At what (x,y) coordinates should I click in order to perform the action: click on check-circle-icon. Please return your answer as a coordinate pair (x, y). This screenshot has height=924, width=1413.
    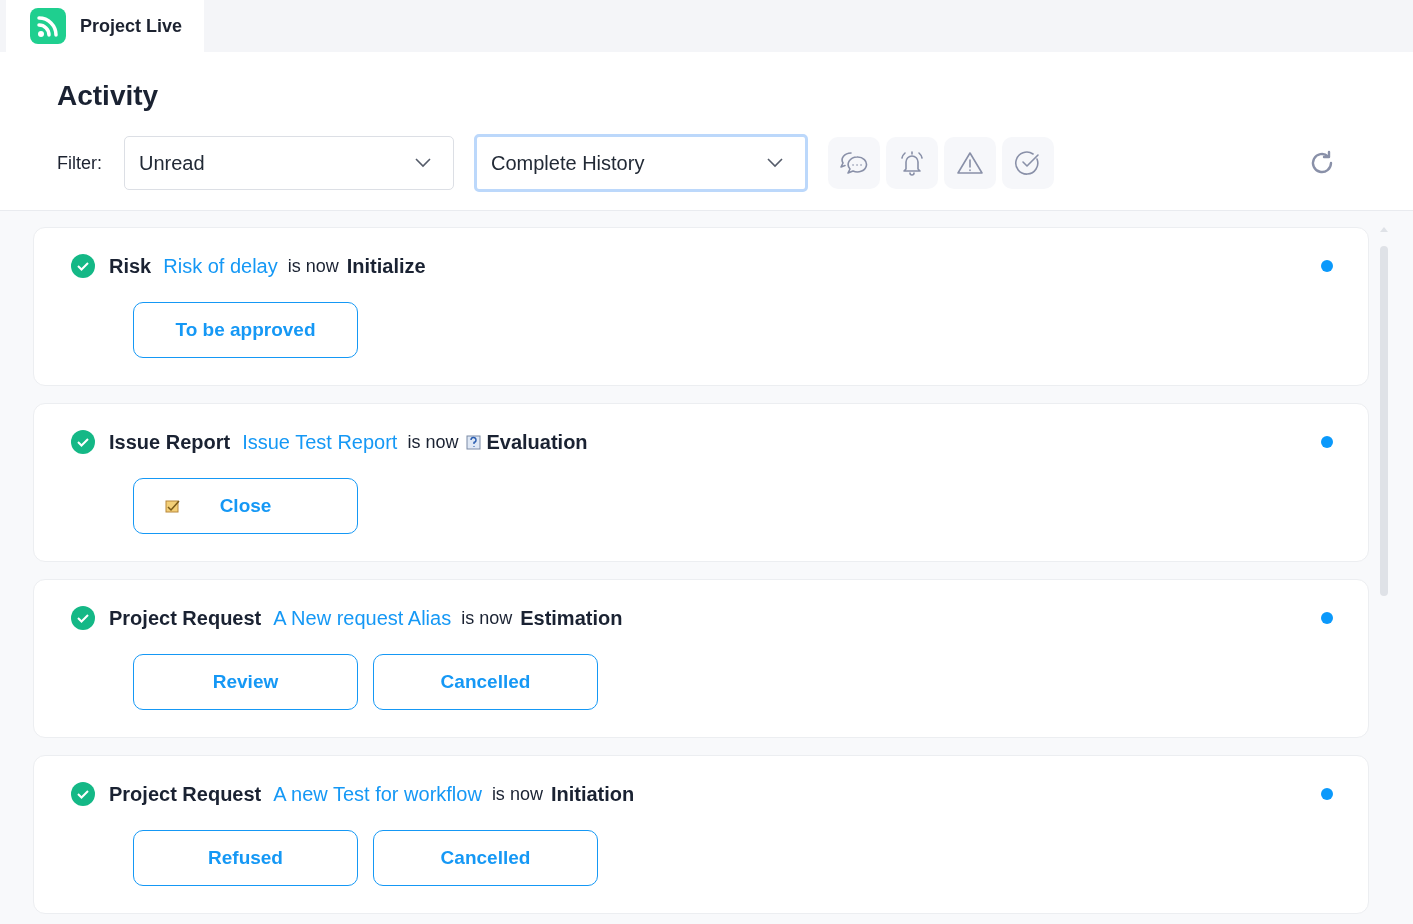
    Looking at the image, I should click on (1028, 163).